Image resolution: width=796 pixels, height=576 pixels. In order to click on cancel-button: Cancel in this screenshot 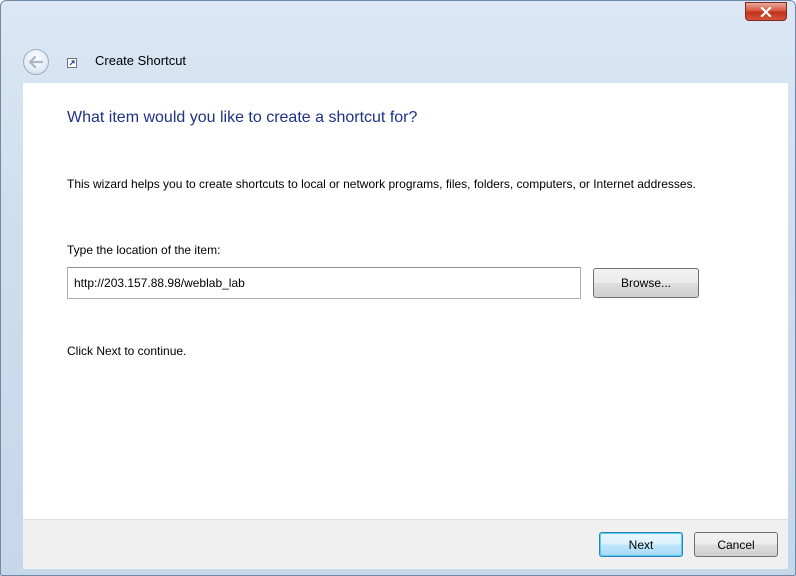, I will do `click(736, 544)`.